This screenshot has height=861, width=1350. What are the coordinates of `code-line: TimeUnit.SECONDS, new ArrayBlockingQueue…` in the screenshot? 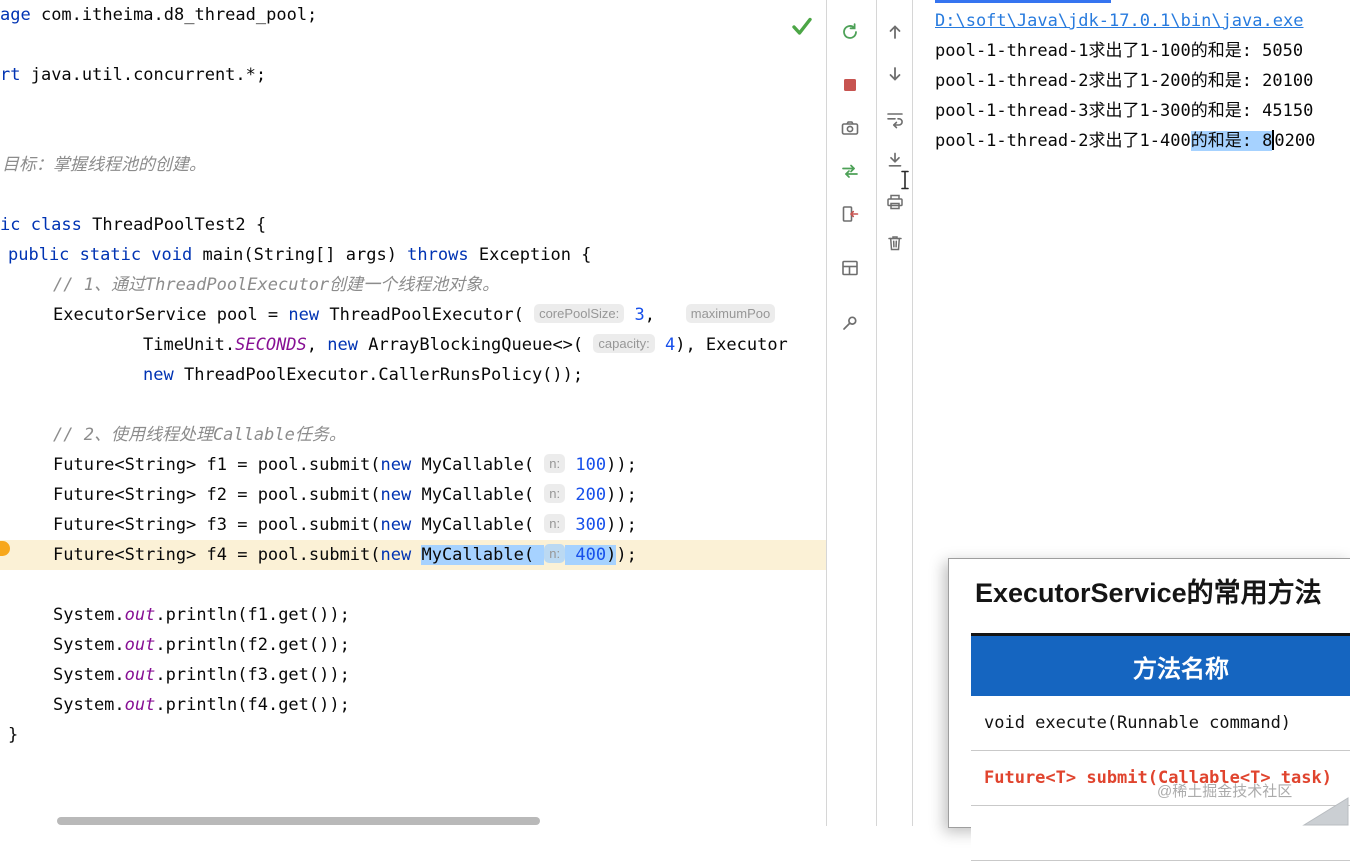 It's located at (413, 345).